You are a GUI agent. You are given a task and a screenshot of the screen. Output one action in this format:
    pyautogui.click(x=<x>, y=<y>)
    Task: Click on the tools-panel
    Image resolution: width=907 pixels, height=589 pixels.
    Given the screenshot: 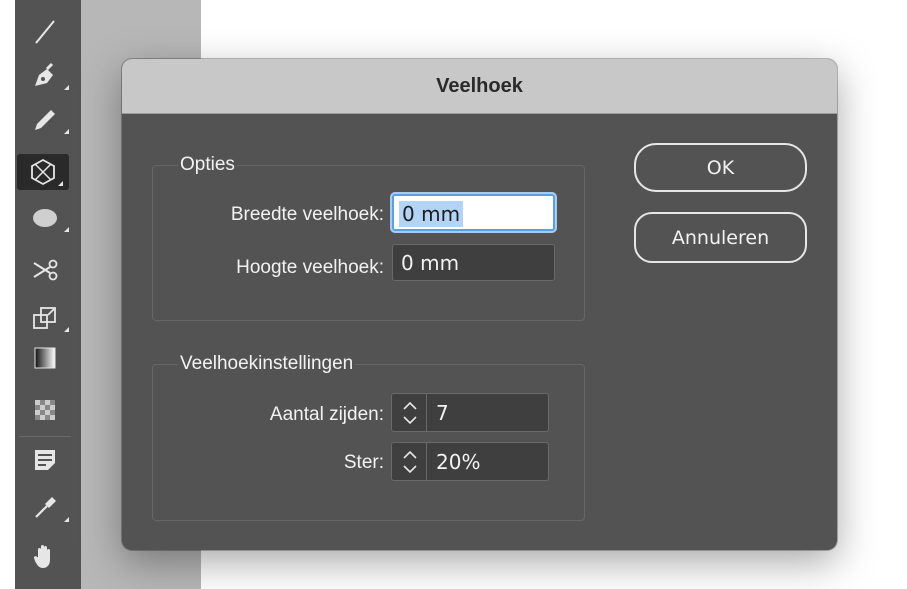 What is the action you would take?
    pyautogui.click(x=48, y=294)
    